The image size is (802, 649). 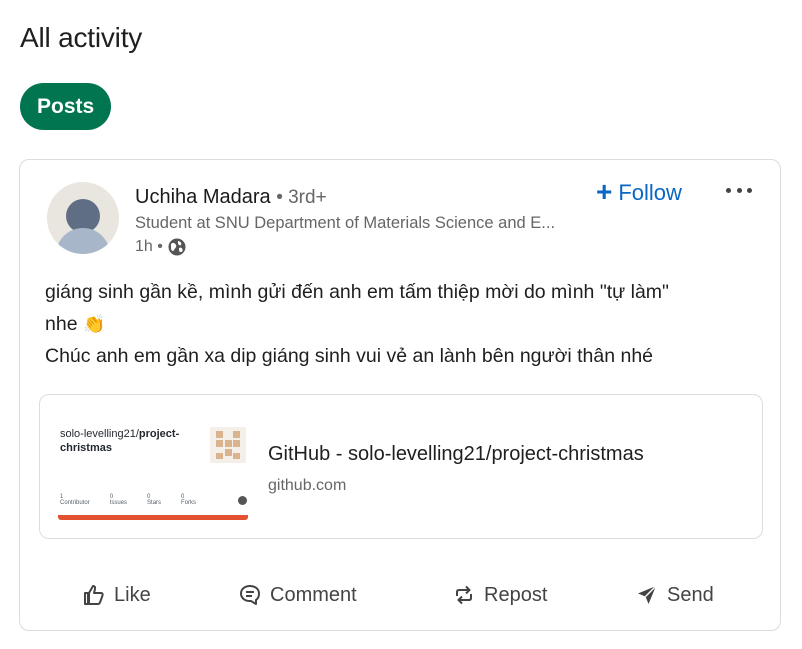 I want to click on follow-button: + Follow, so click(x=639, y=193).